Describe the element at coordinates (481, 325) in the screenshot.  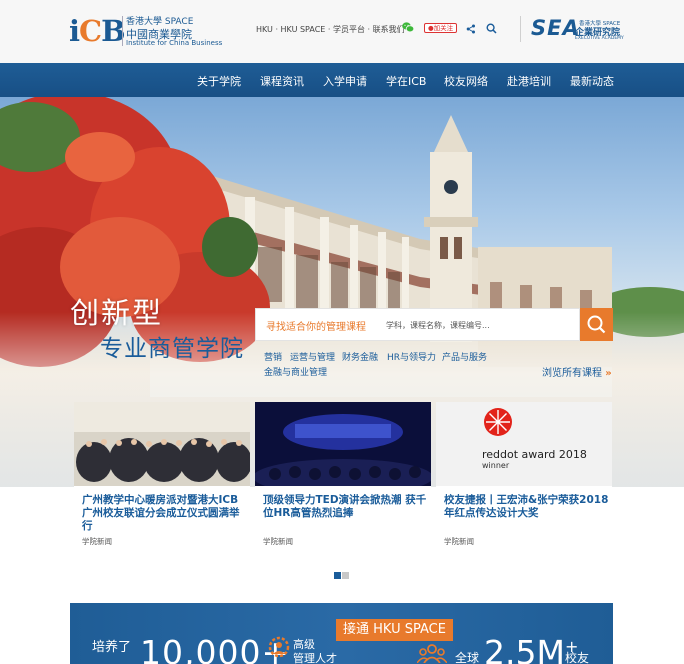
I see `course-search-input` at that location.